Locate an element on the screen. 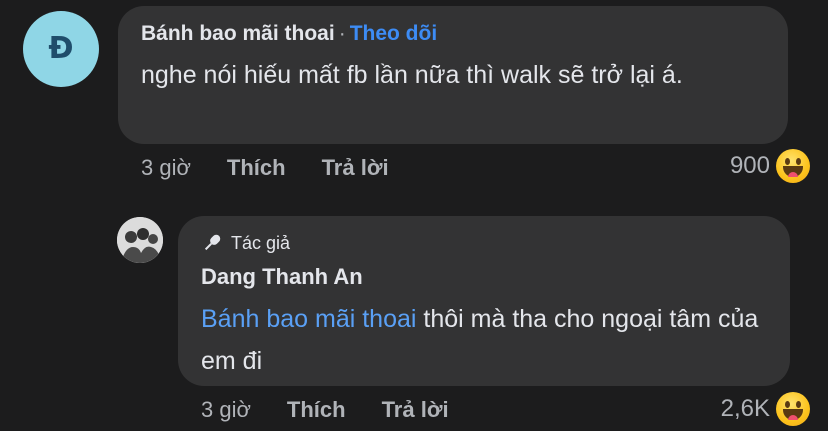 The height and width of the screenshot is (431, 828). like-button: Thích is located at coordinates (256, 168).